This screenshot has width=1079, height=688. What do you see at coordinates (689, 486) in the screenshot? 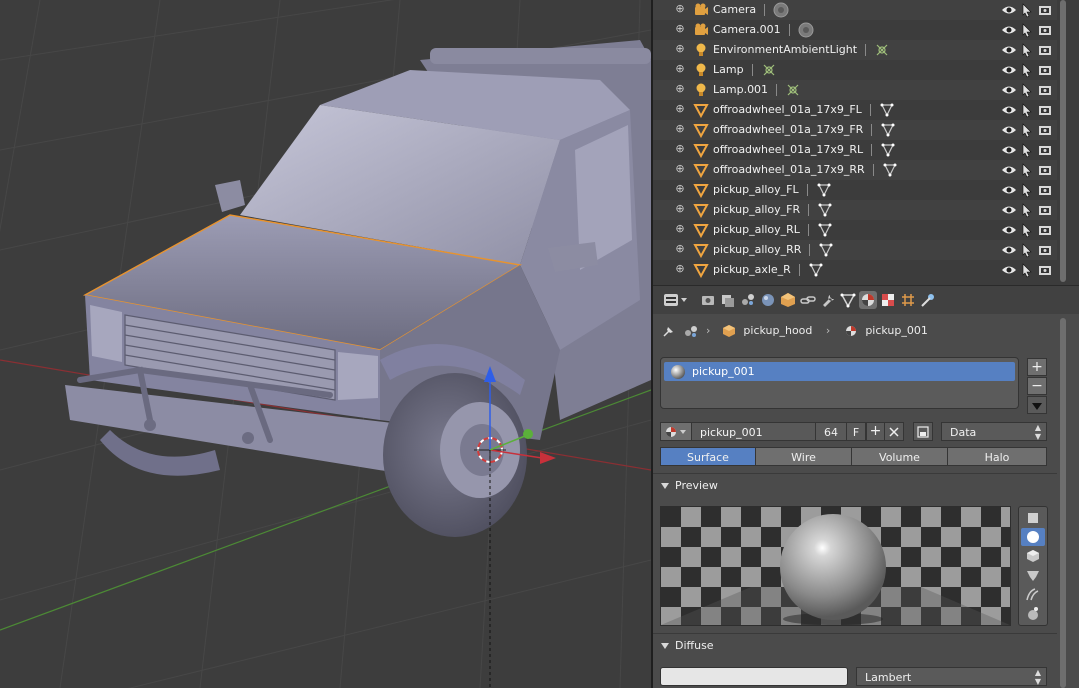
I see `preview-panel-header: Preview` at bounding box center [689, 486].